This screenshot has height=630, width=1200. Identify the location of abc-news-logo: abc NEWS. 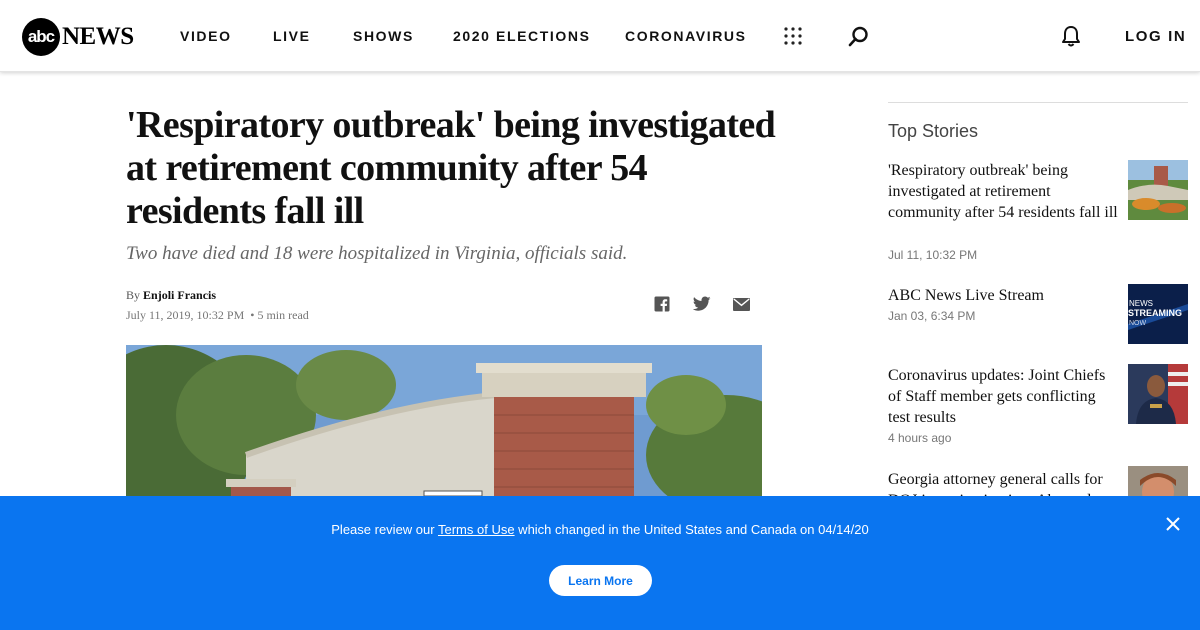
(78, 37).